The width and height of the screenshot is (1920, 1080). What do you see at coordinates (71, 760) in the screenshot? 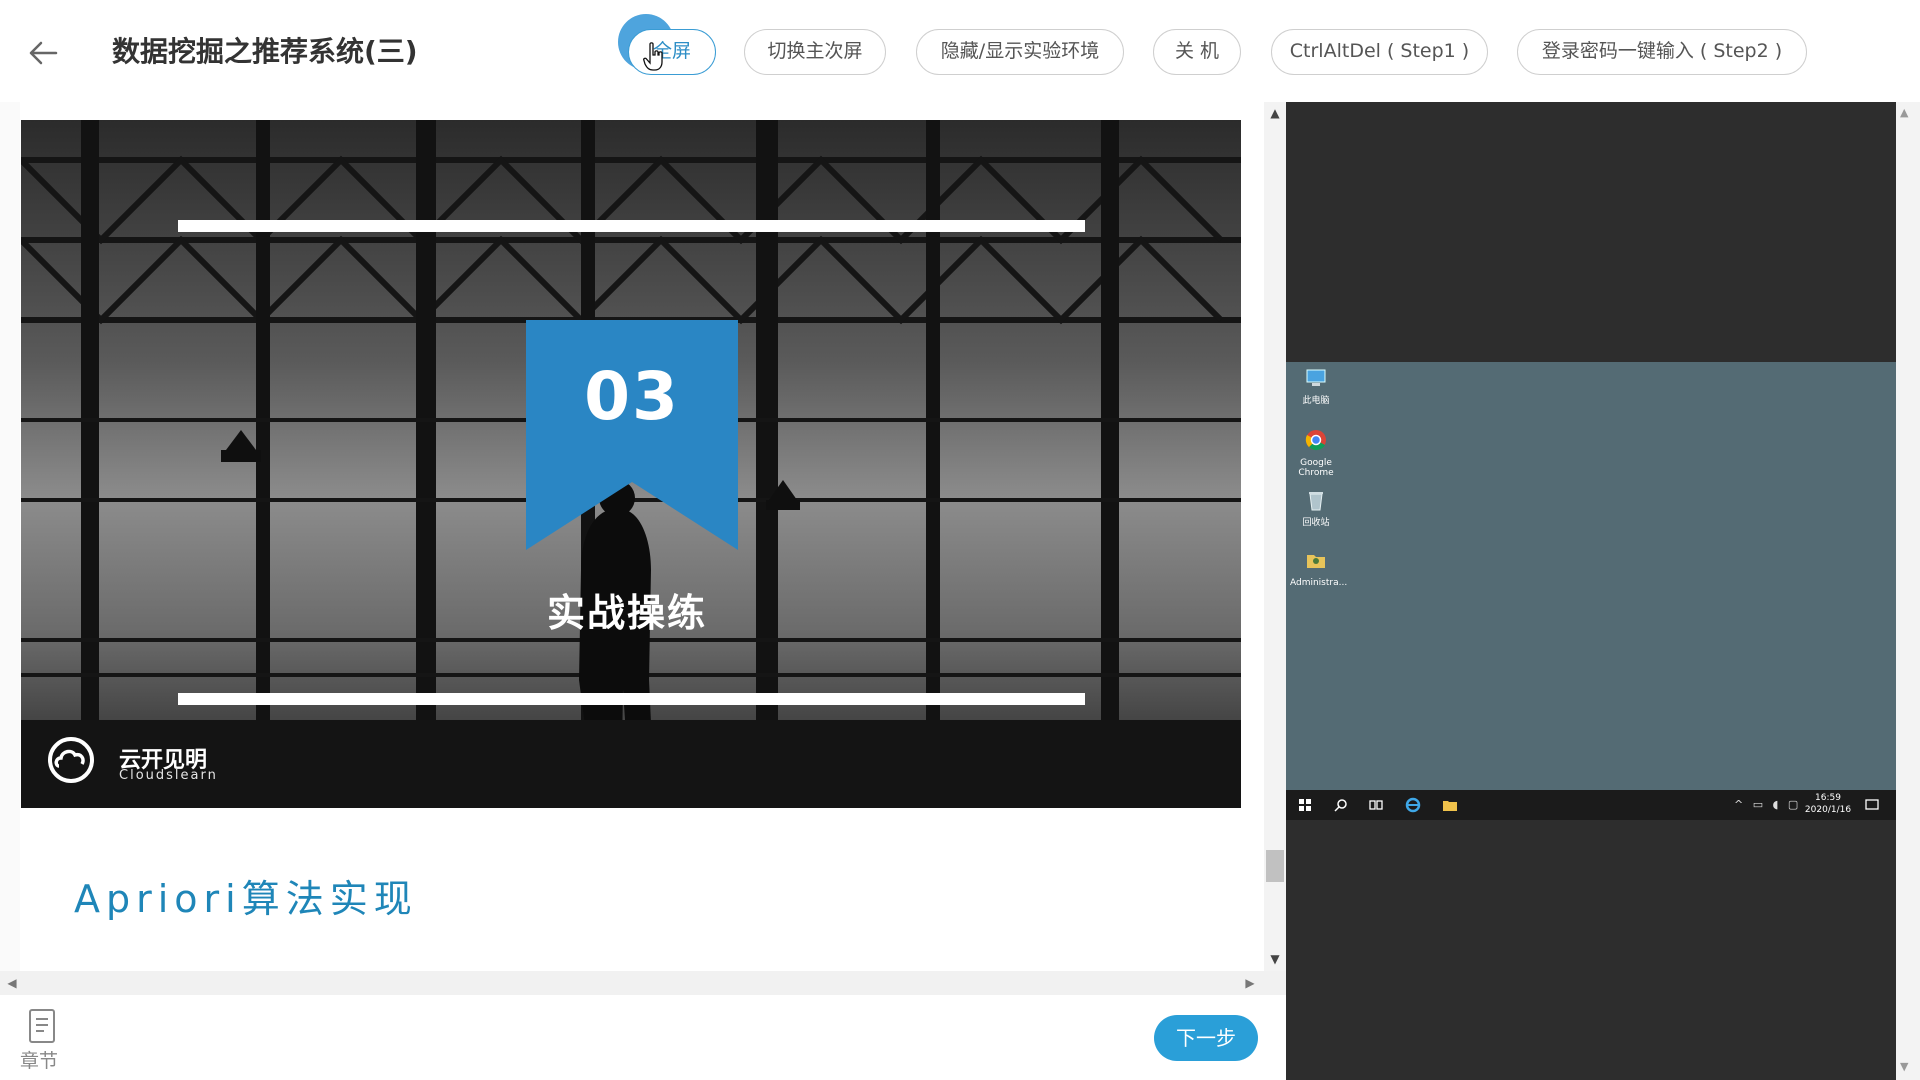
I see `cloud-logo-icon` at bounding box center [71, 760].